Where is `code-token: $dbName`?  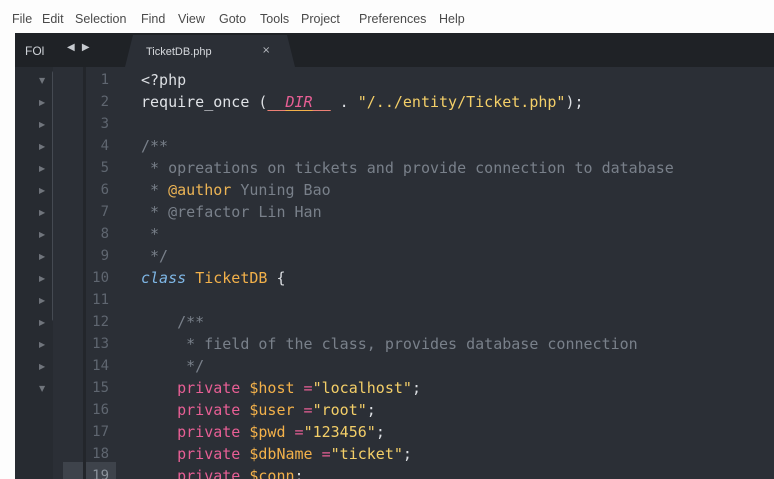 code-token: $dbName is located at coordinates (281, 454).